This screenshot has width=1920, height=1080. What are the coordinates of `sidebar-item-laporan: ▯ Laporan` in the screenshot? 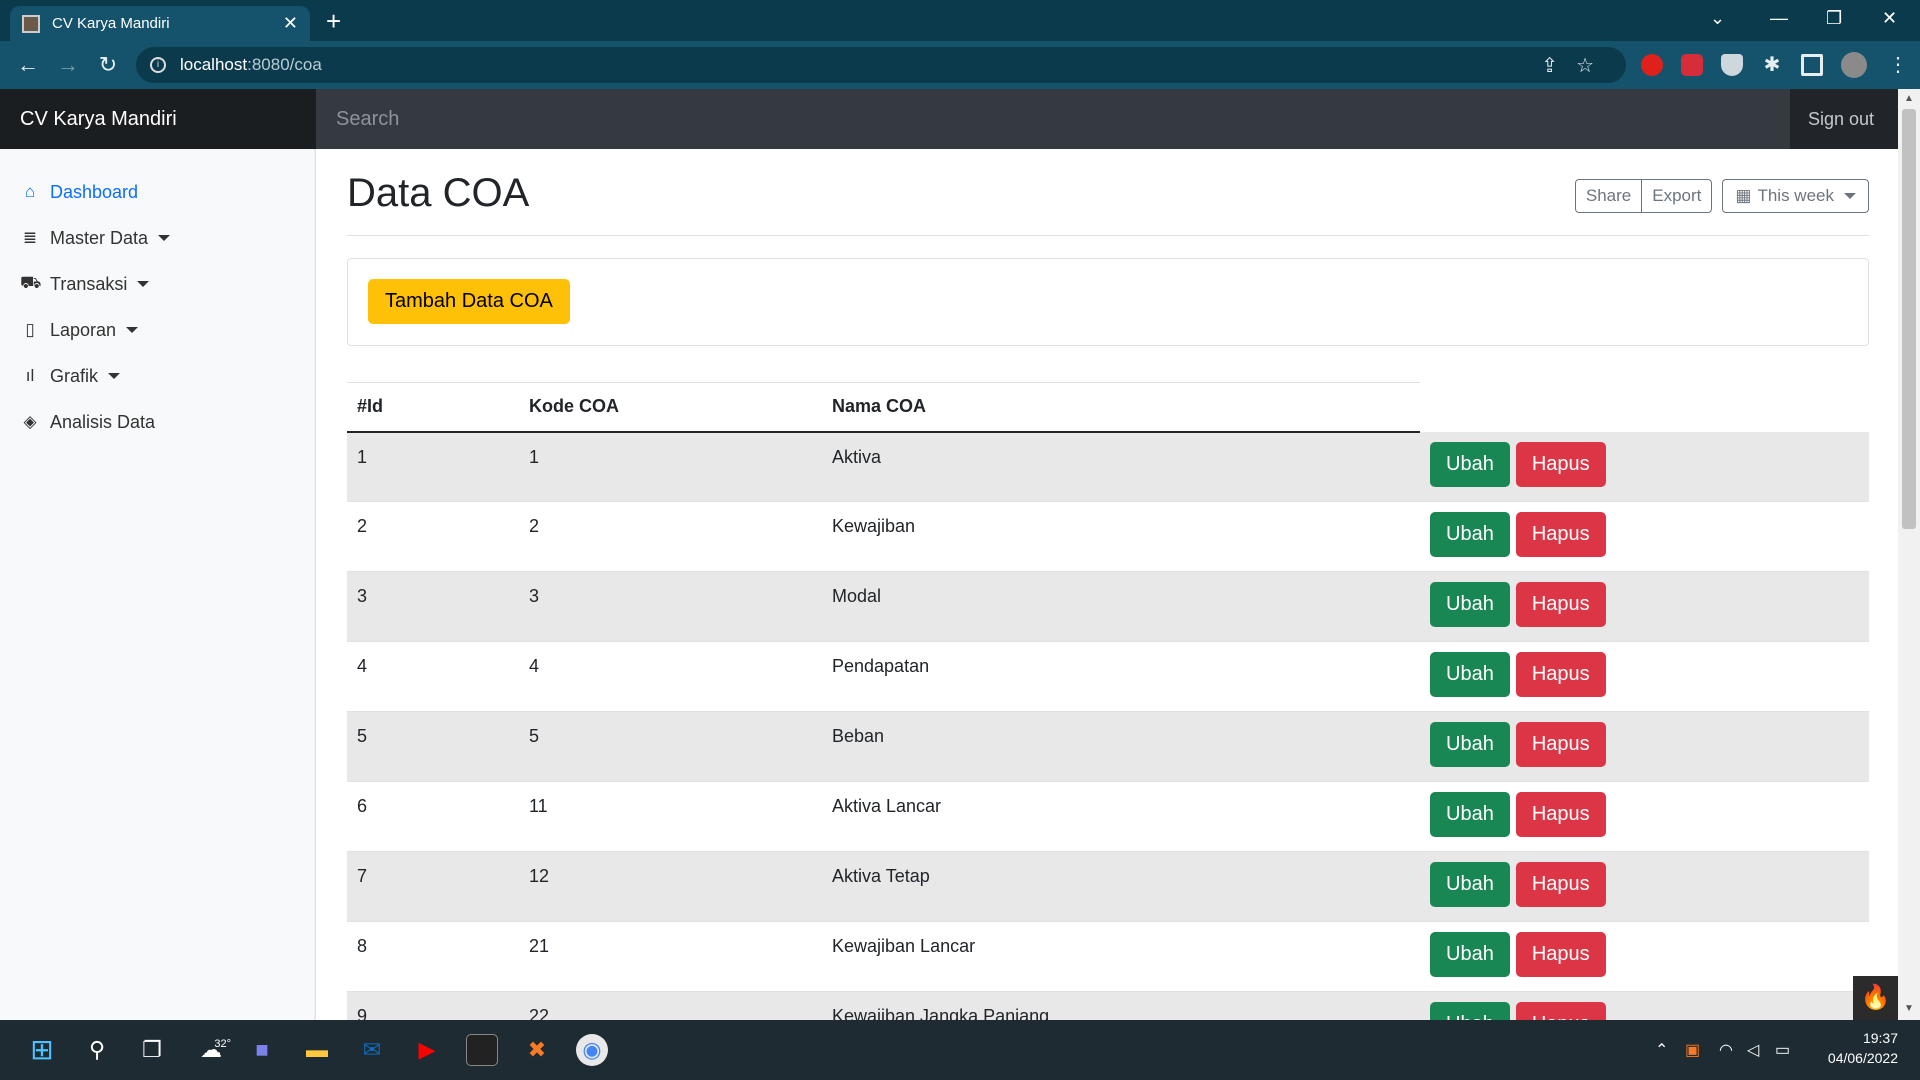 It's located at (157, 330).